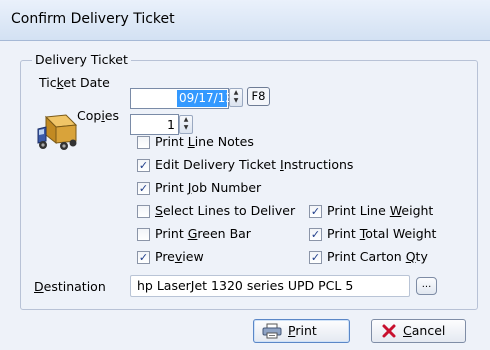 The image size is (490, 350). Describe the element at coordinates (179, 256) in the screenshot. I see `preview-label: Preview` at that location.